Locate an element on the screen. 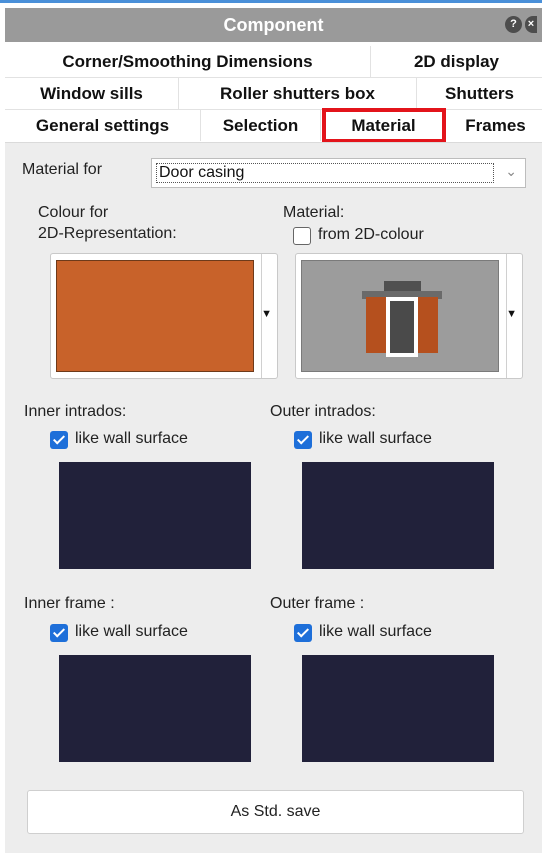 This screenshot has width=542, height=853. door-casing-preview-icon is located at coordinates (402, 319).